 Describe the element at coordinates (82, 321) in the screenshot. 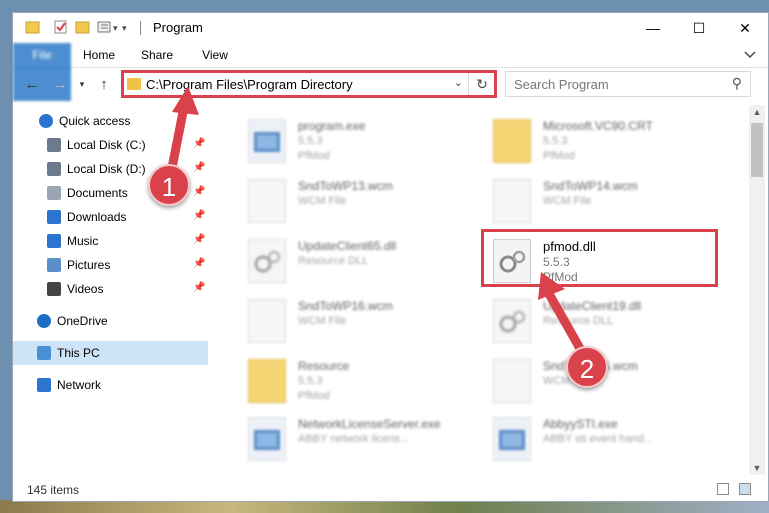

I see `sidebar-item-label: OneDrive` at that location.